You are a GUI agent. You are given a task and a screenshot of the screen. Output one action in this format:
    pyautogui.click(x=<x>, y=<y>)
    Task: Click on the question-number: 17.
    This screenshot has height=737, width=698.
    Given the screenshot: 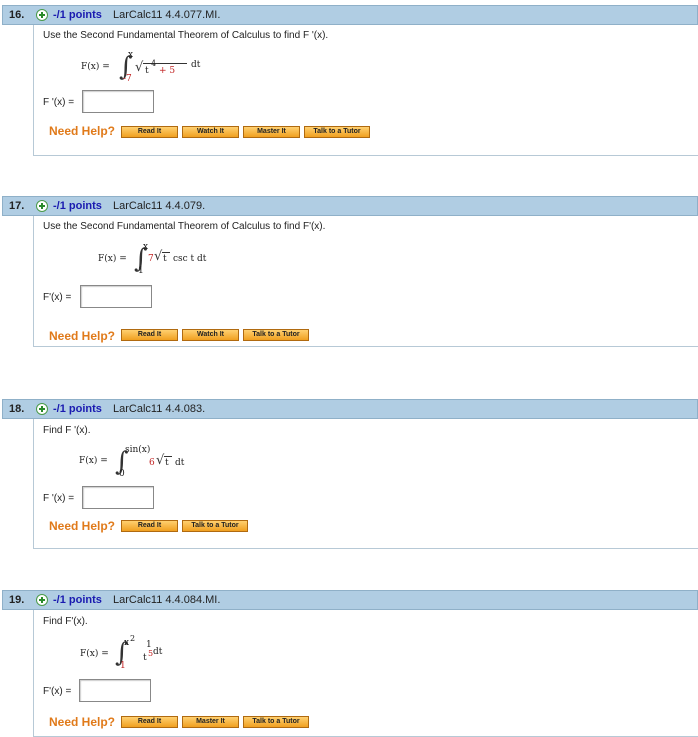 What is the action you would take?
    pyautogui.click(x=17, y=206)
    